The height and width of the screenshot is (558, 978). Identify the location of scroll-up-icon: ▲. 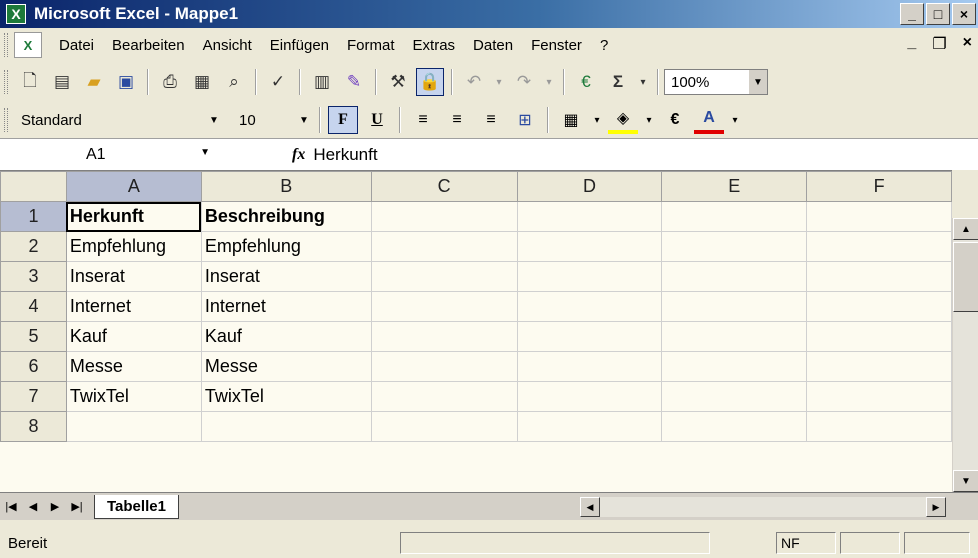
(965, 229).